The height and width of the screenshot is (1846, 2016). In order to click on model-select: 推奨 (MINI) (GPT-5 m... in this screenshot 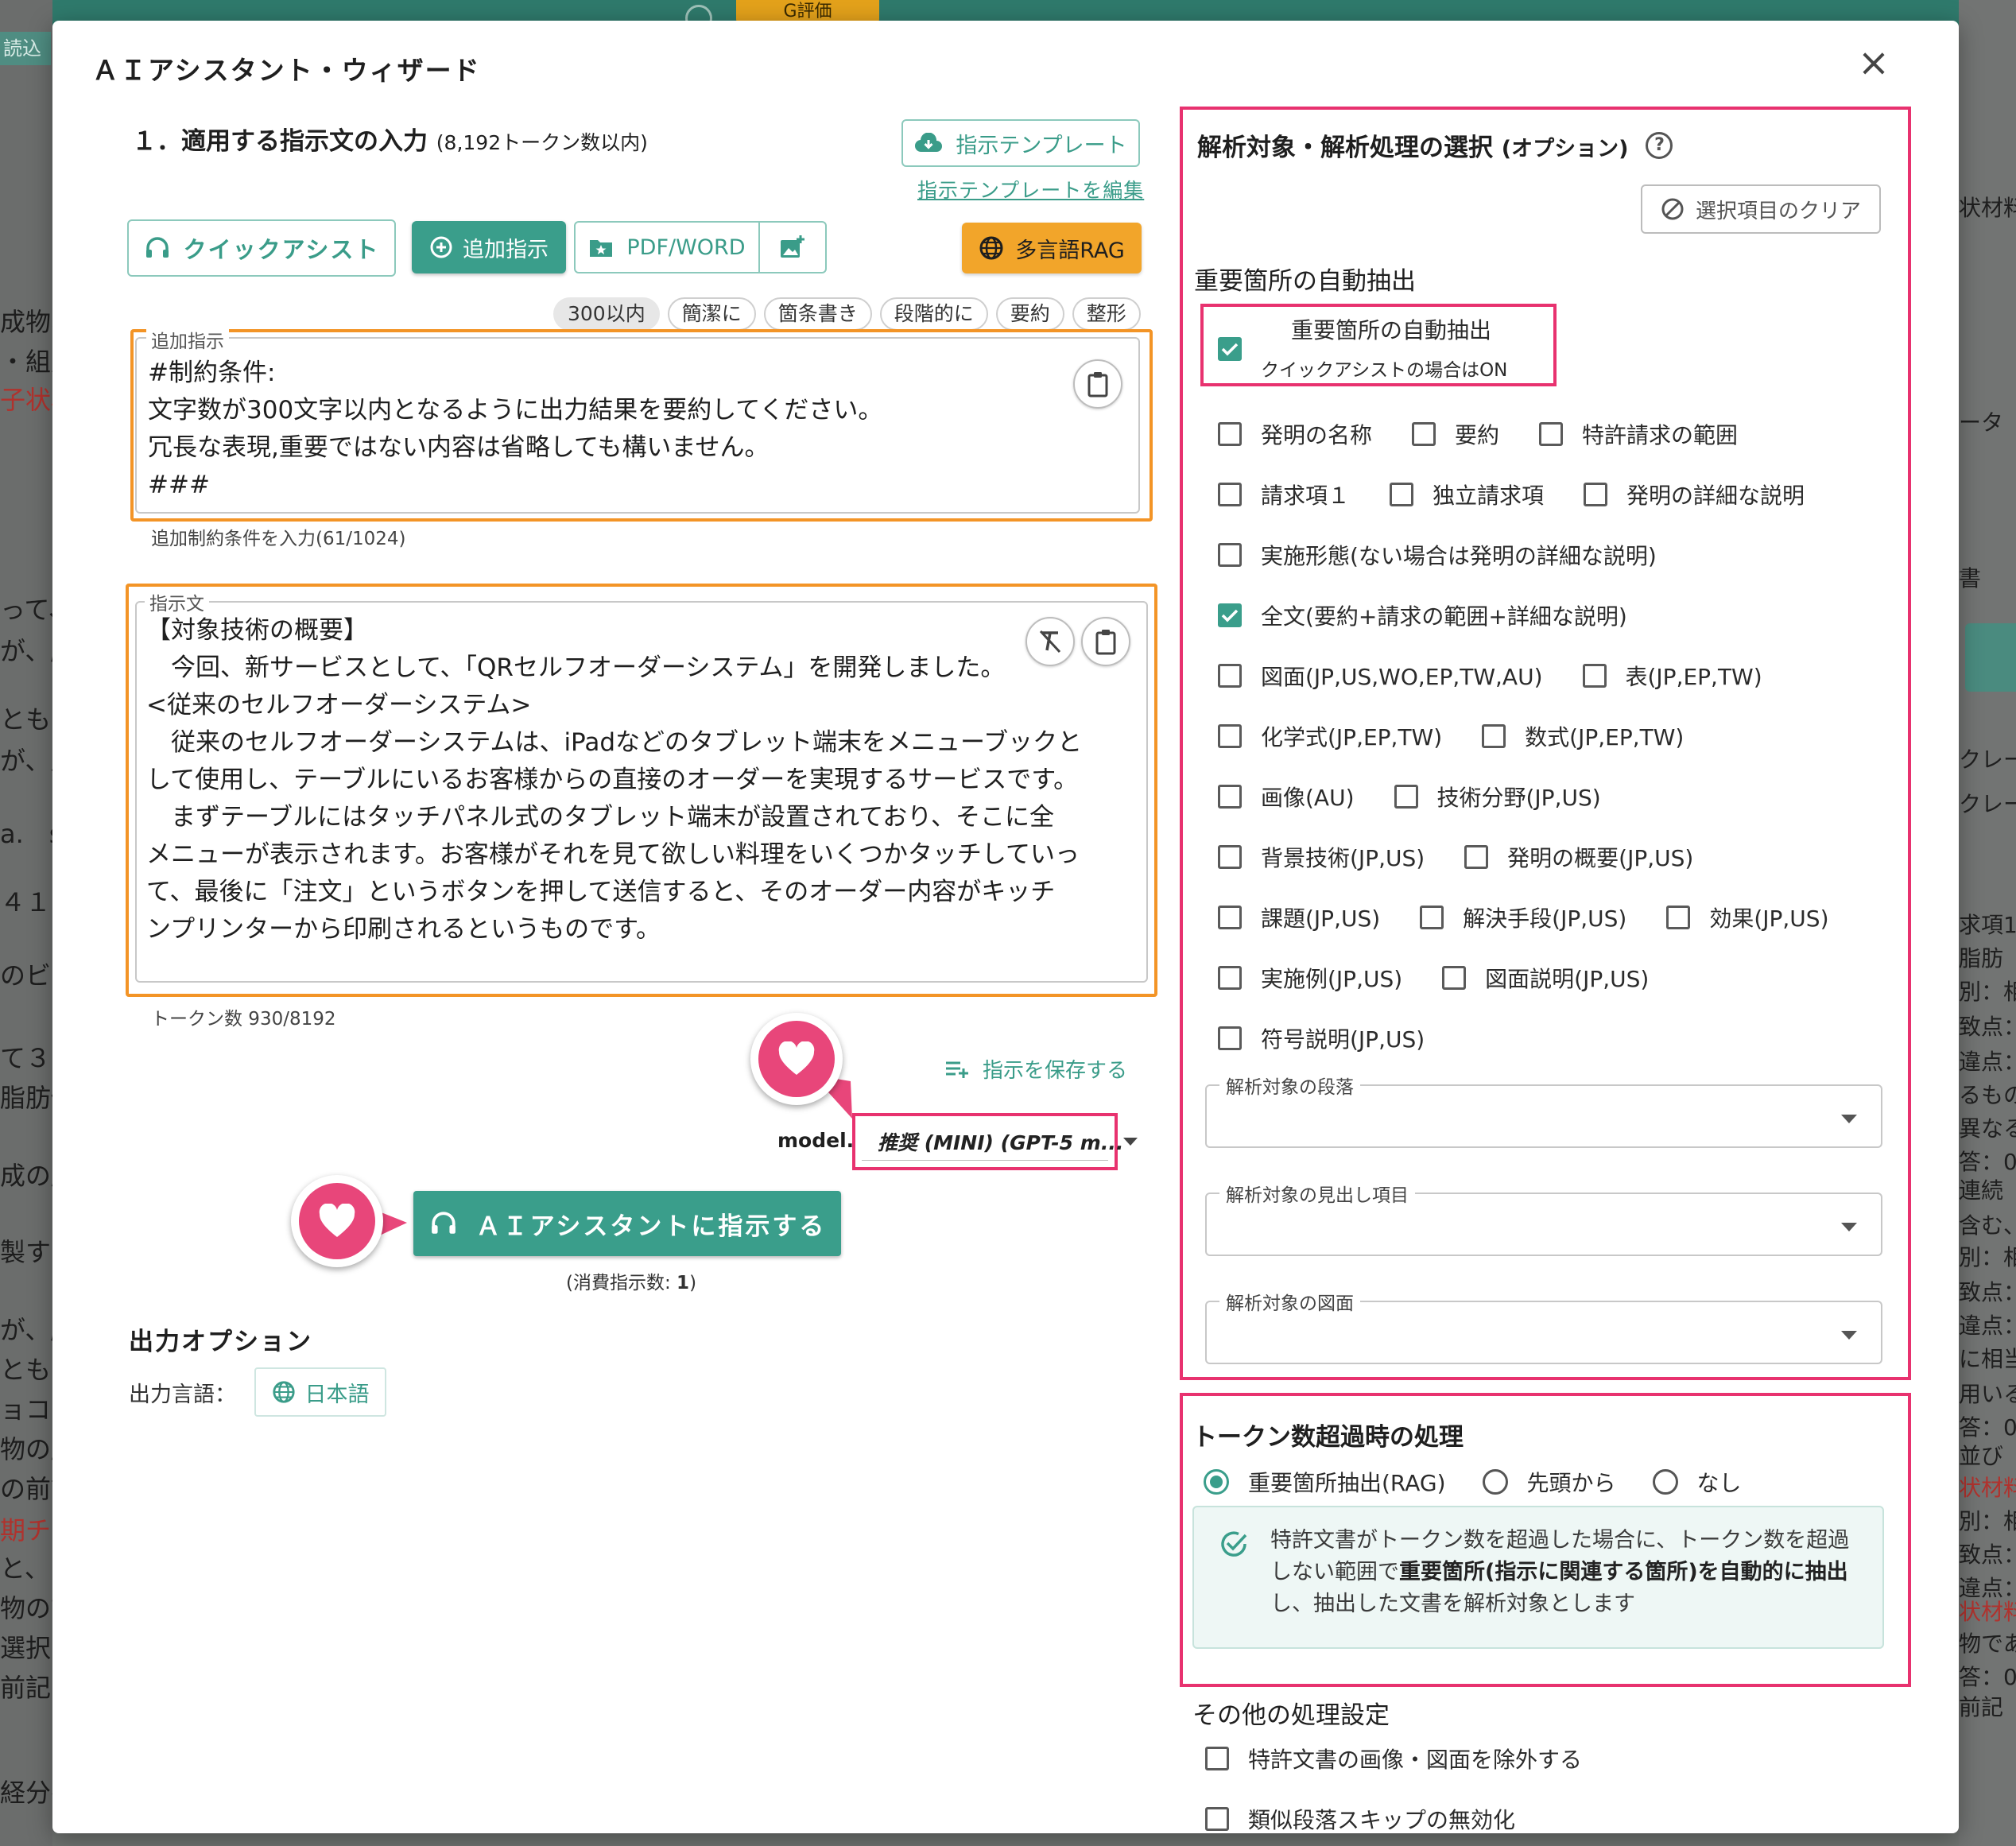, I will do `click(995, 1141)`.